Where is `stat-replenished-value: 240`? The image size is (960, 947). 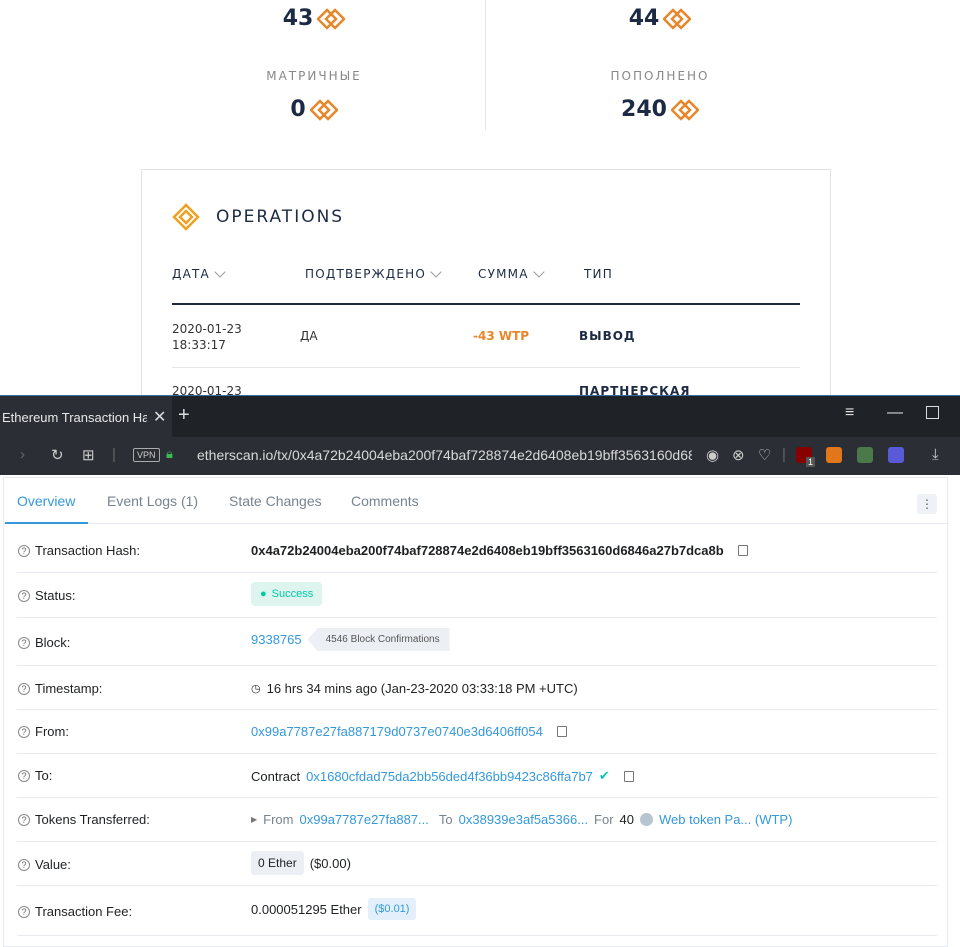 stat-replenished-value: 240 is located at coordinates (644, 109).